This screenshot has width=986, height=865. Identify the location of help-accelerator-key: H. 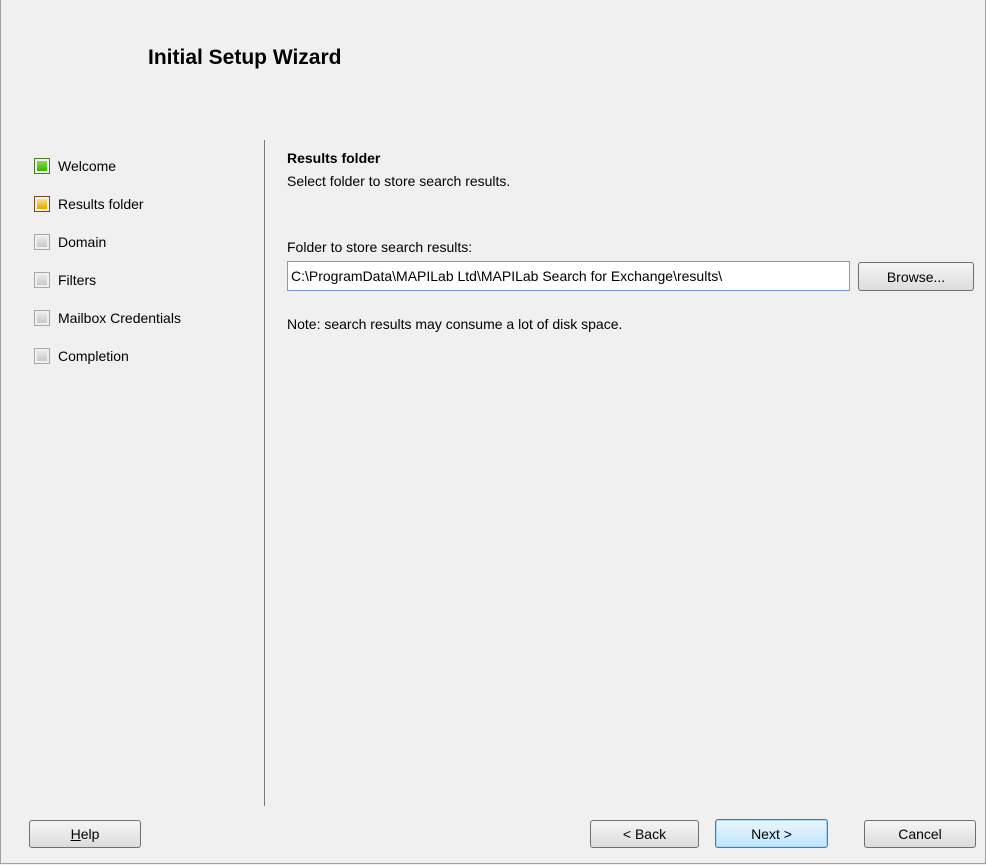
(75, 834).